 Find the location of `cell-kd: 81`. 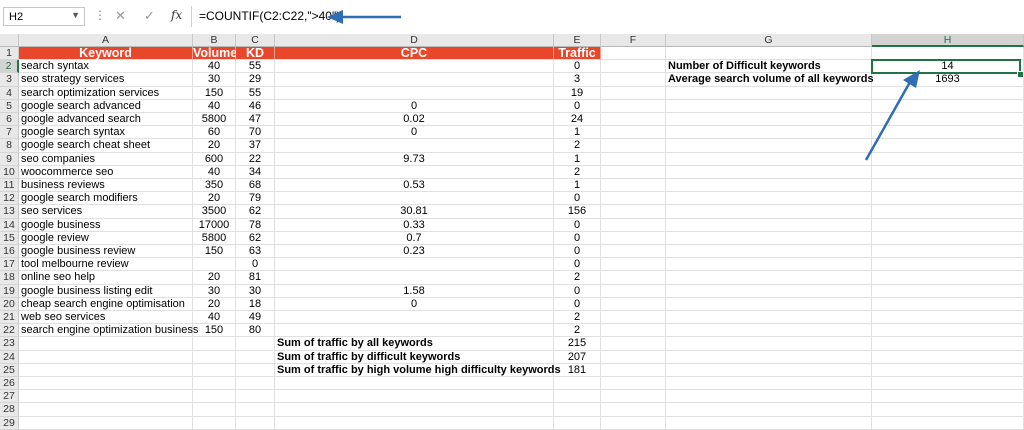

cell-kd: 81 is located at coordinates (255, 278).